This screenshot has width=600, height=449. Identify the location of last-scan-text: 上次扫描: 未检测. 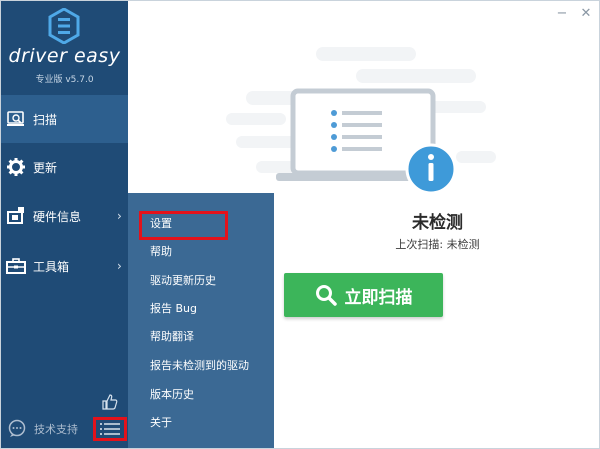
(437, 244).